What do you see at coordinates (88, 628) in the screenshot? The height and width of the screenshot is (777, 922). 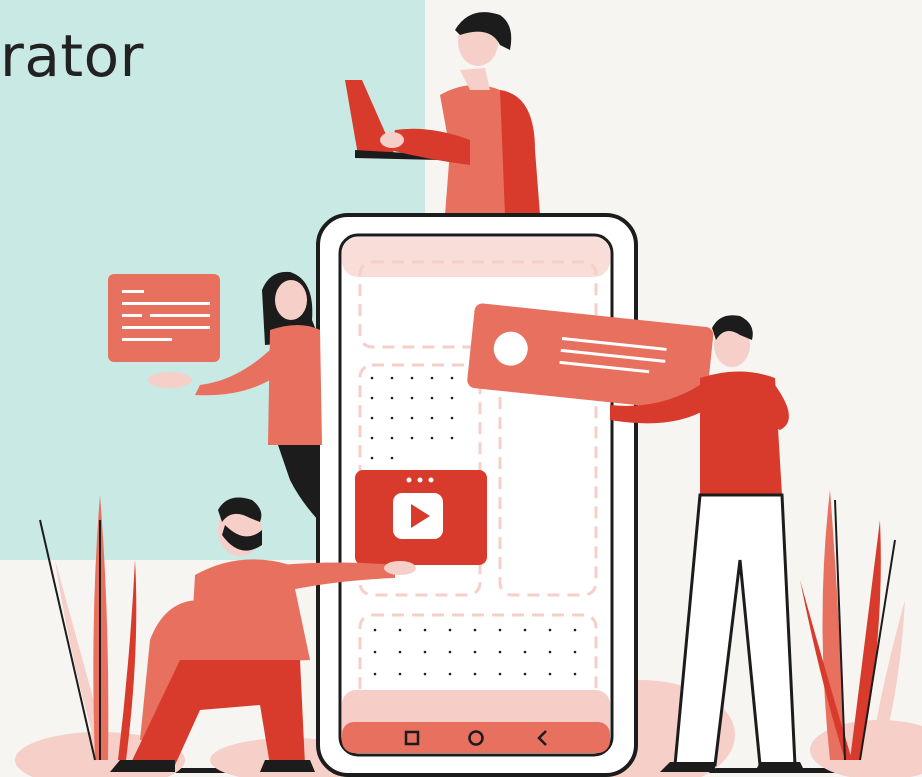 I see `plant-left` at bounding box center [88, 628].